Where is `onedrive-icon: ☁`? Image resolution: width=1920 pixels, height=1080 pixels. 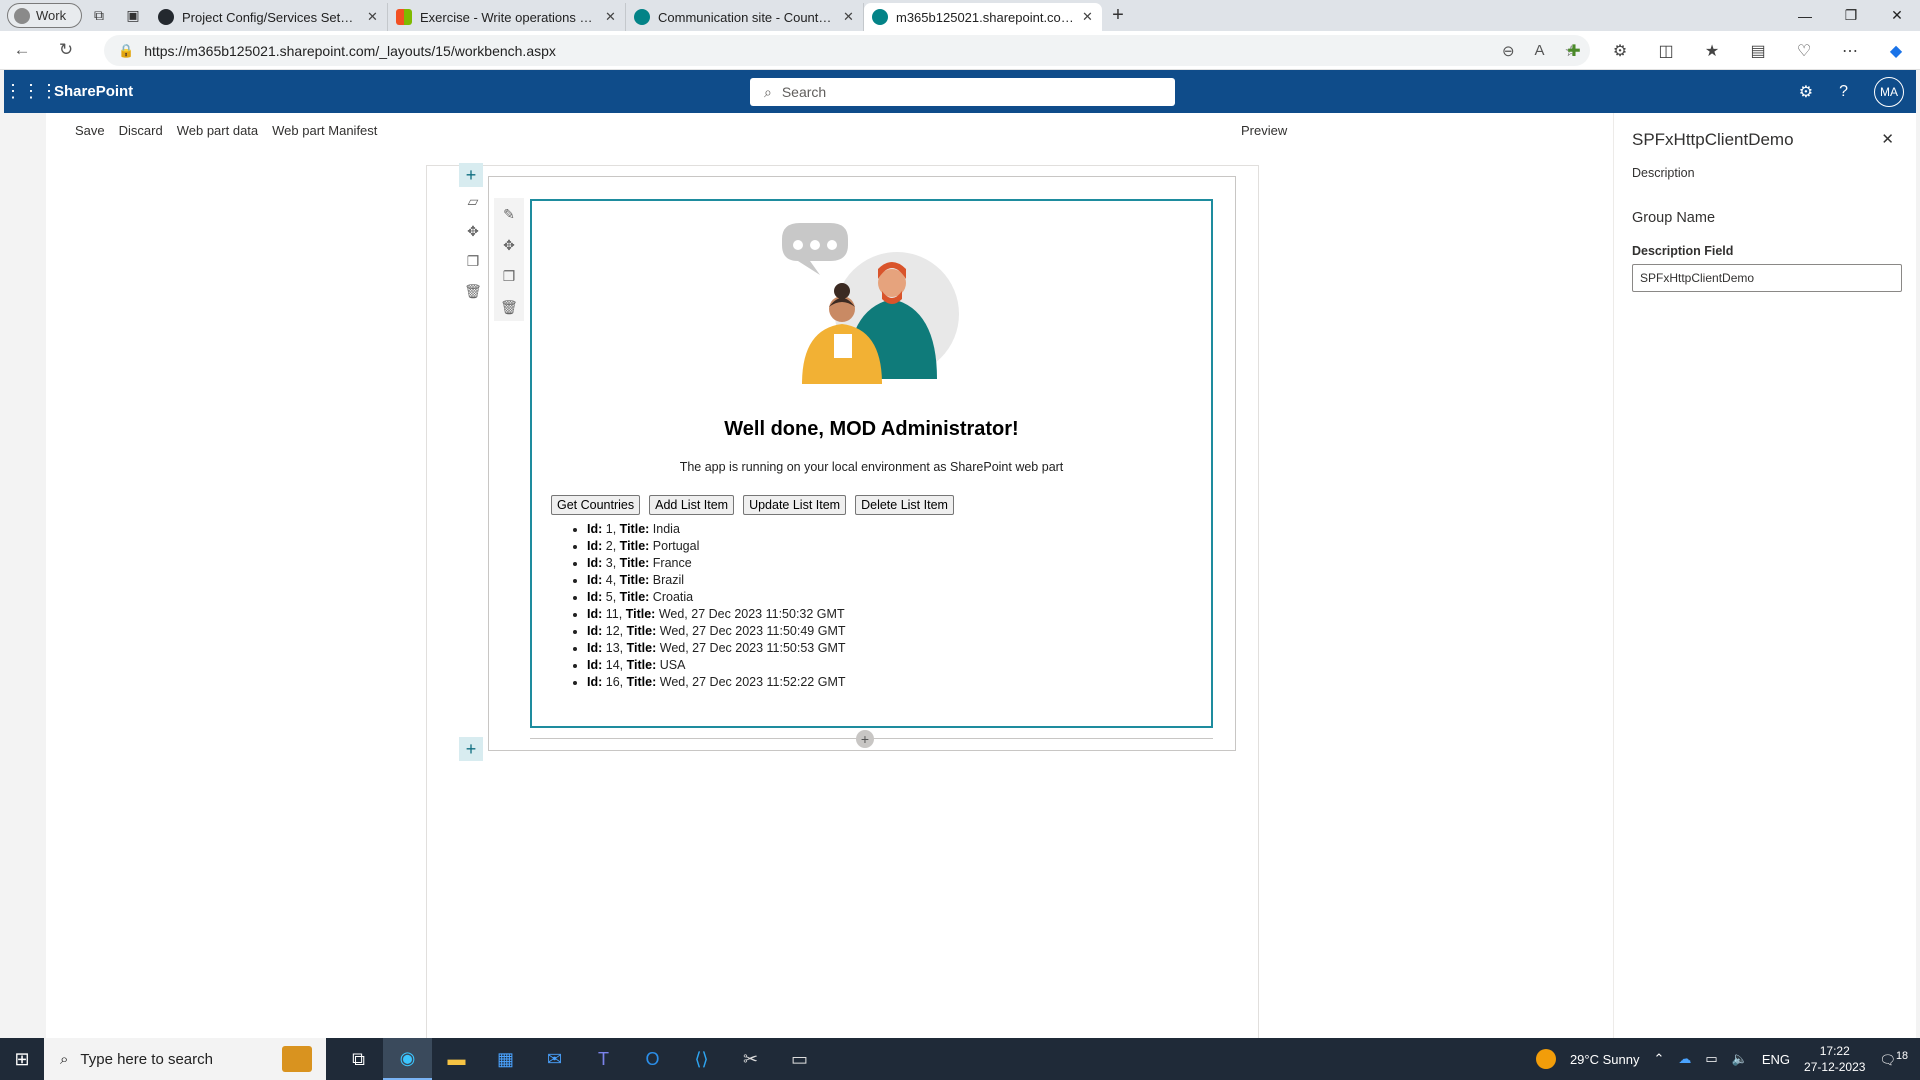 onedrive-icon: ☁ is located at coordinates (1684, 1059).